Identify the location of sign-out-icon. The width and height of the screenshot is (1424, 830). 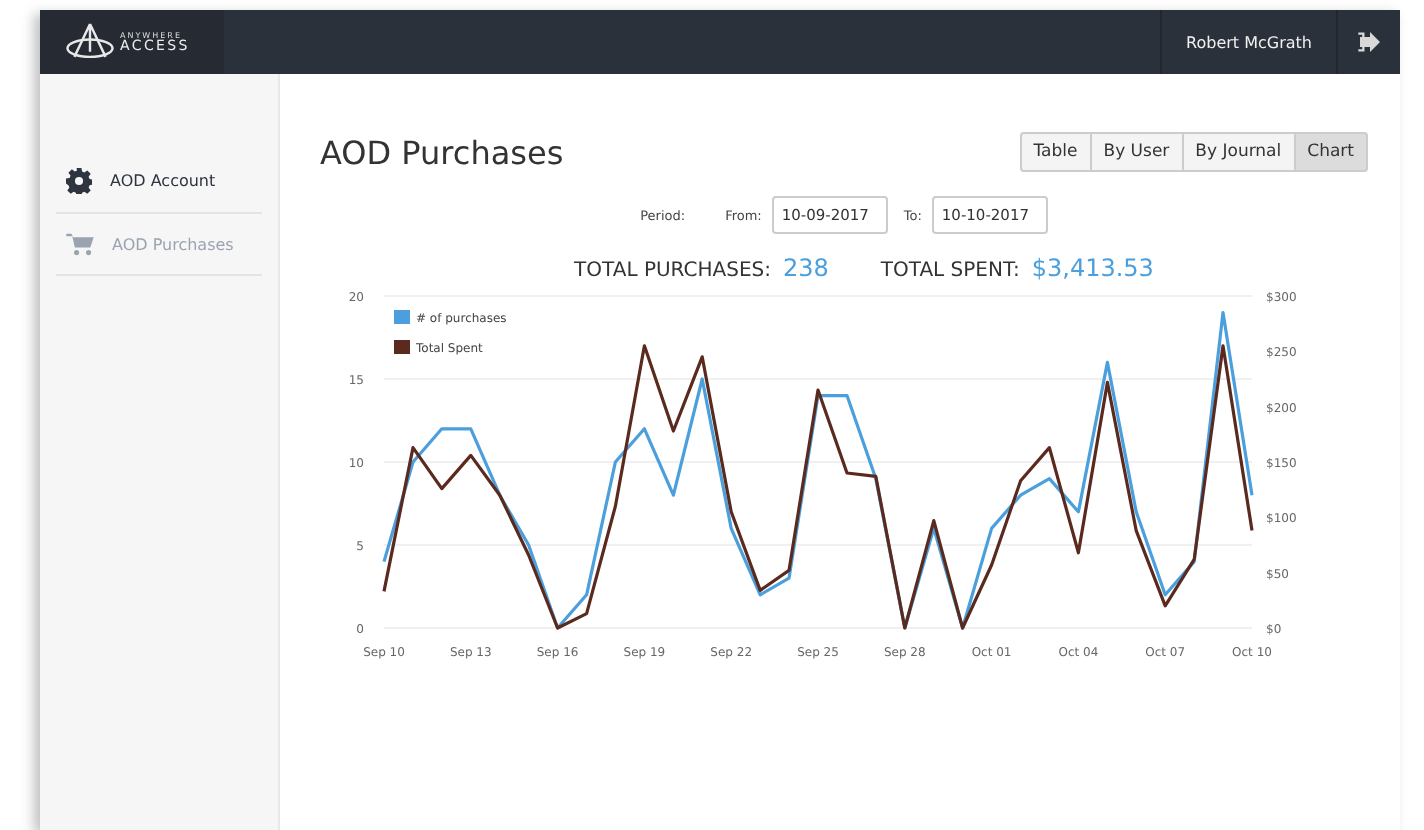
(1369, 42).